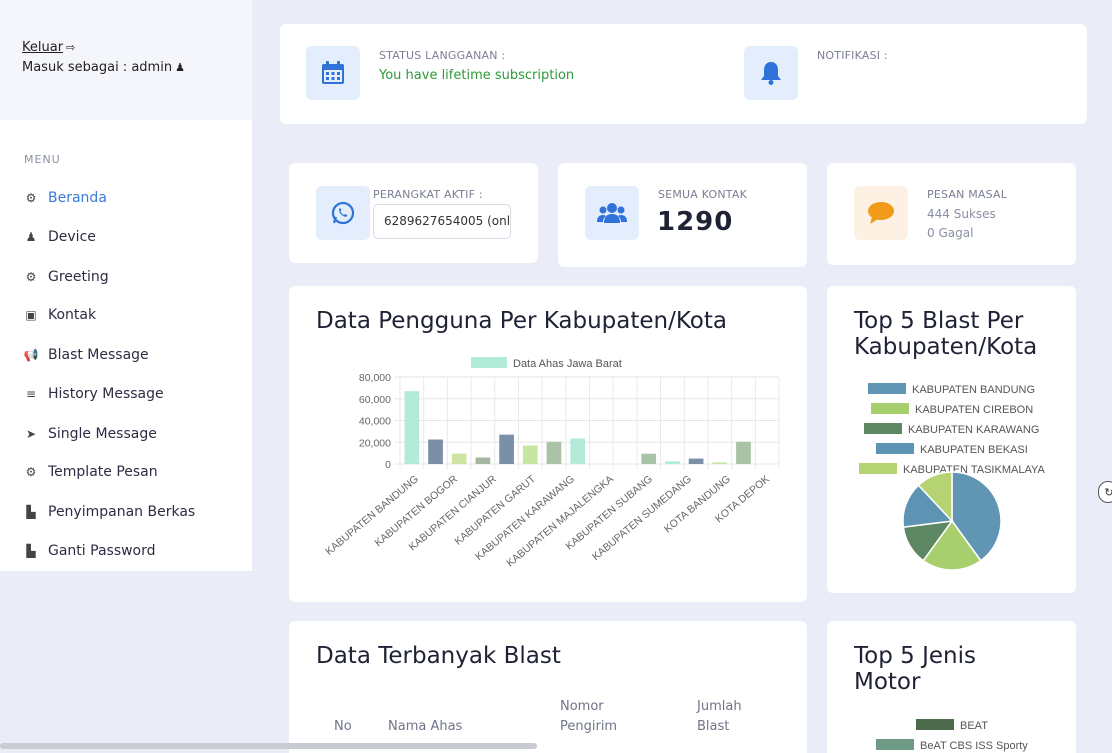  I want to click on legend-label: KABUPATEN BANDUNG, so click(973, 390).